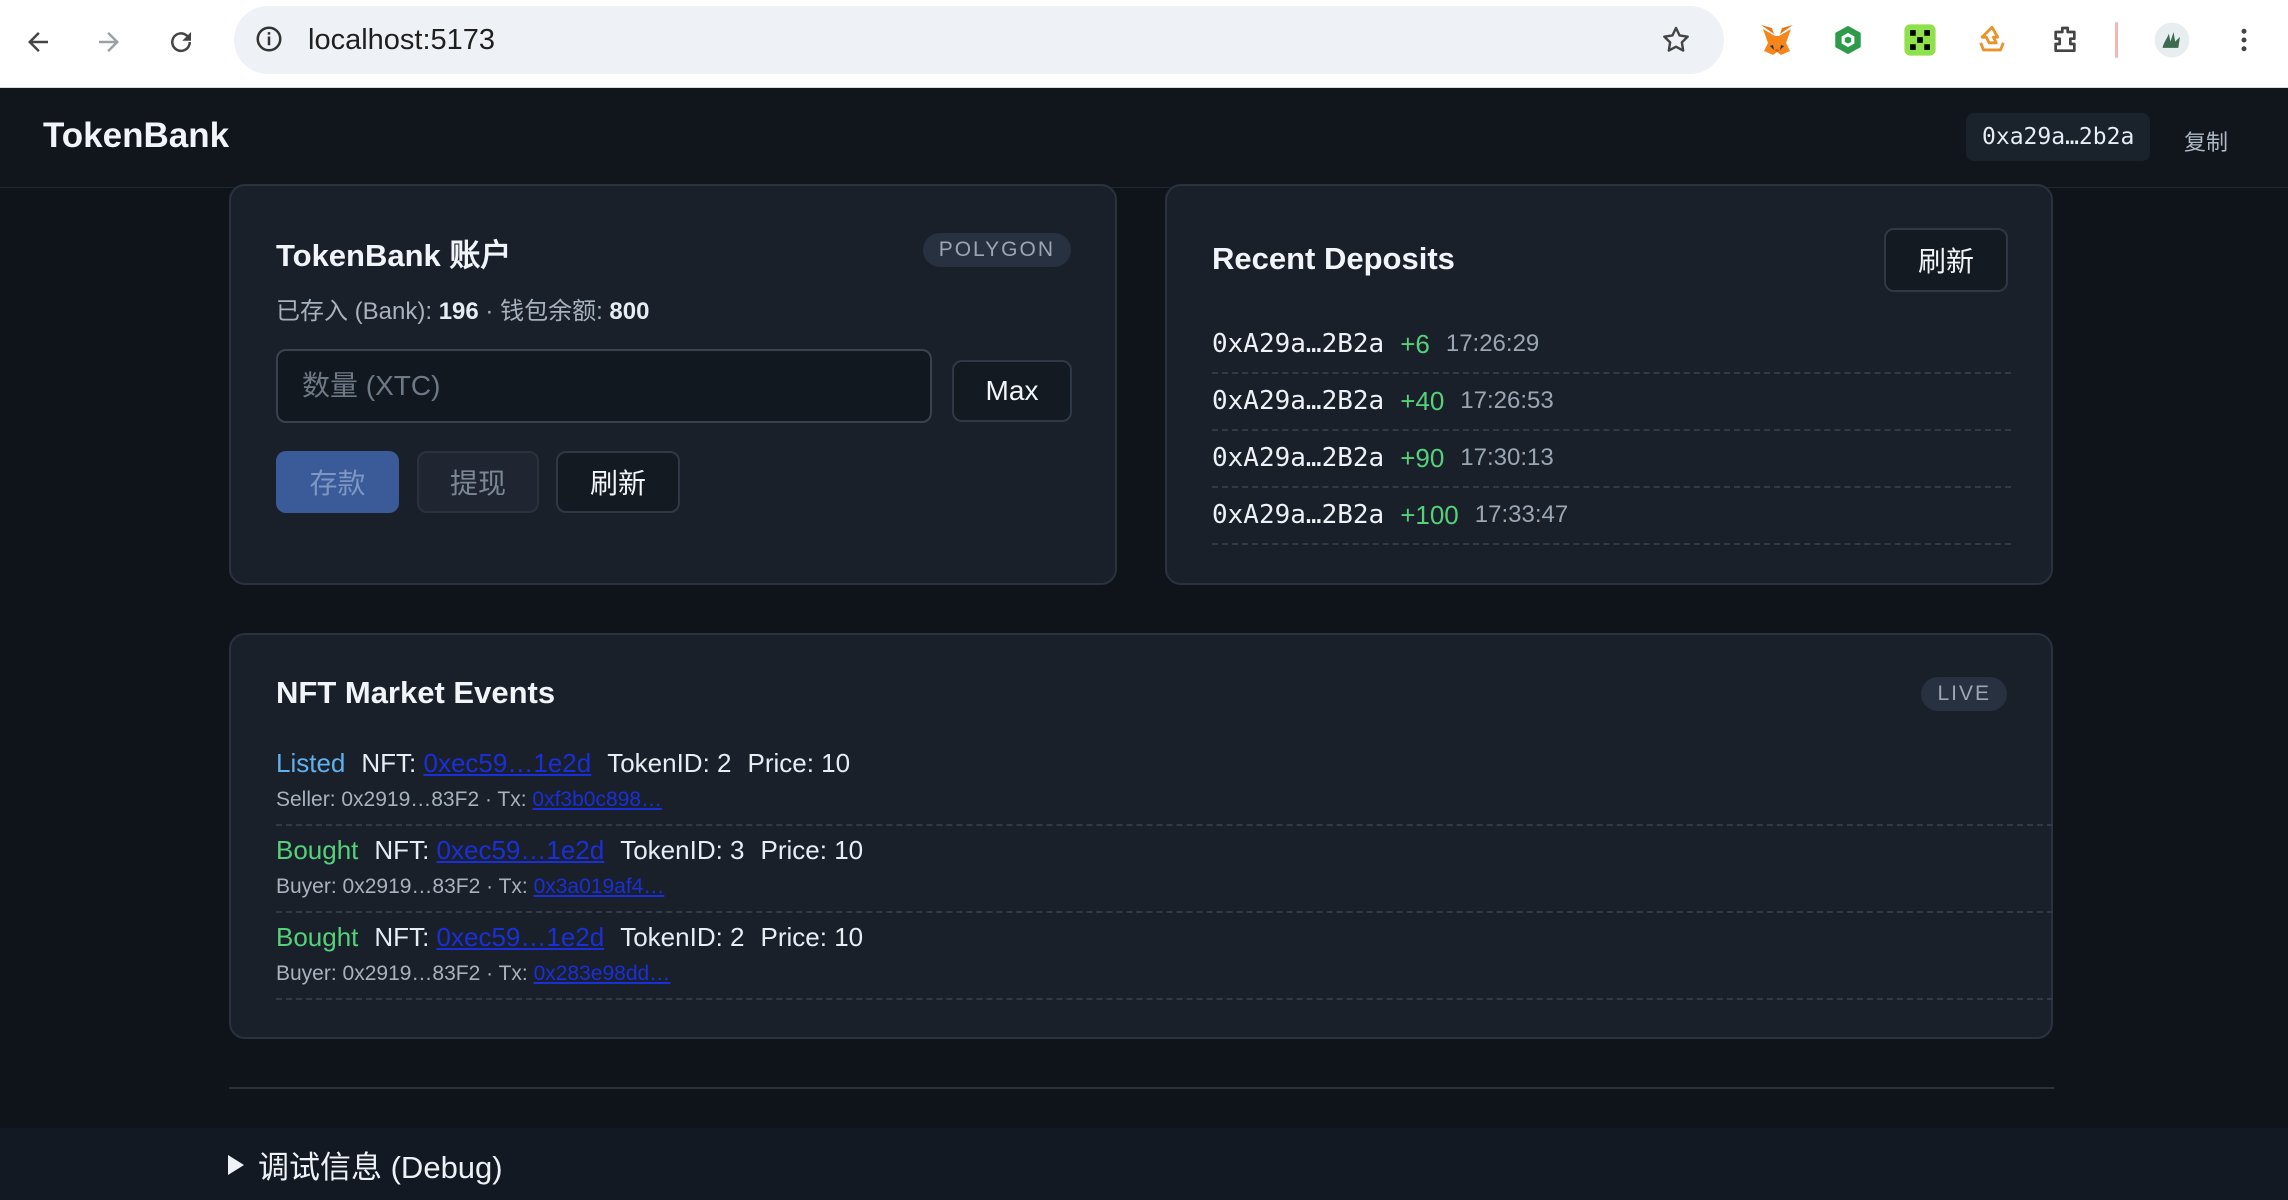  What do you see at coordinates (337, 482) in the screenshot?
I see `deposit-button: 存款` at bounding box center [337, 482].